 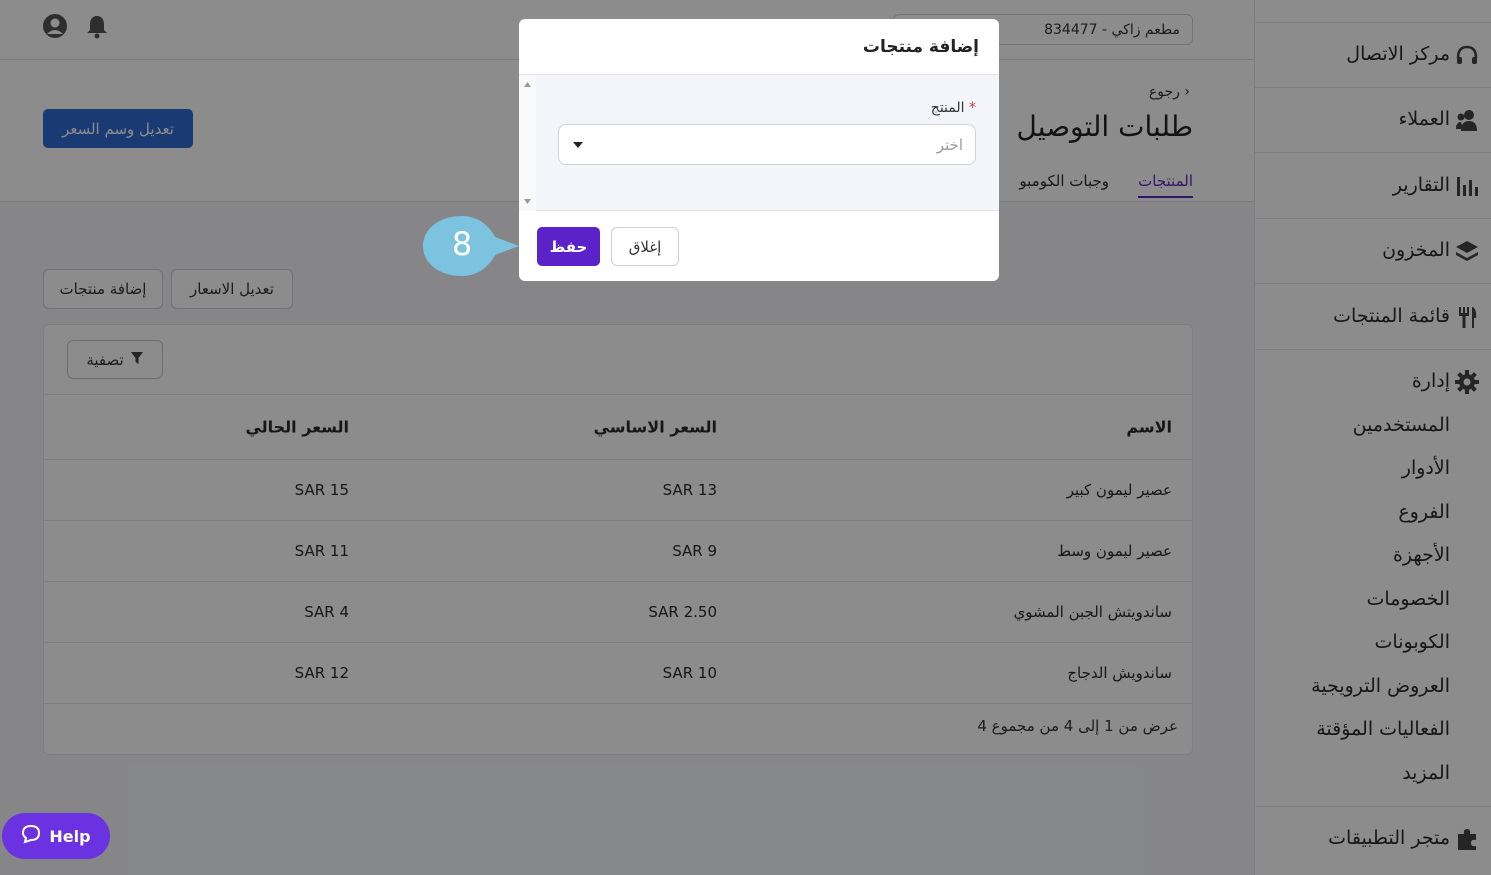 I want to click on product-field-label: * المنتج, so click(x=953, y=108).